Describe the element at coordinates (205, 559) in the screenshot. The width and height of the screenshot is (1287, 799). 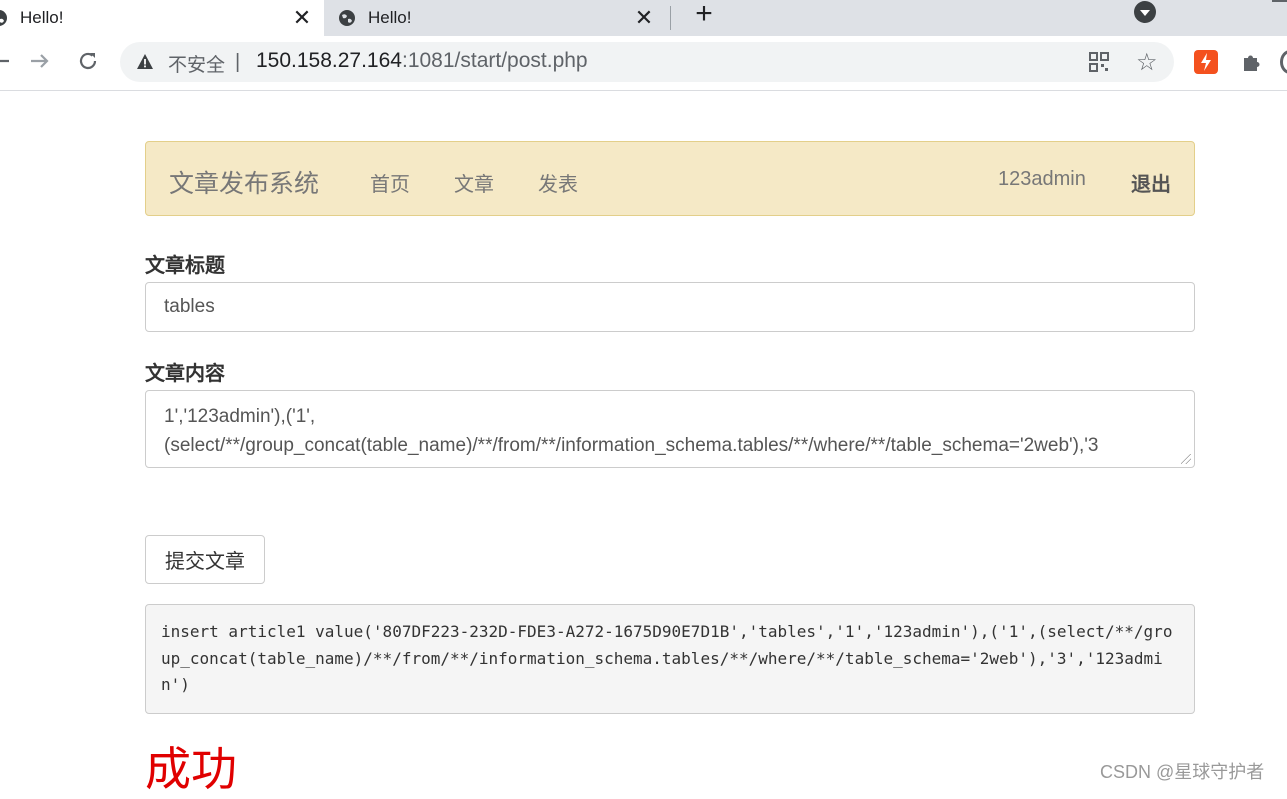
I see `submit-button: 提交文章` at that location.